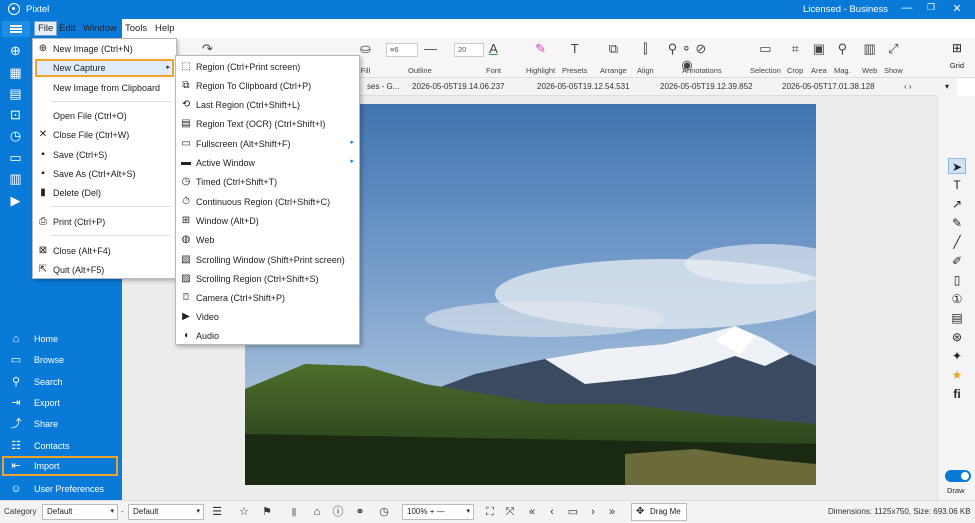 This screenshot has height=523, width=975. What do you see at coordinates (15, 135) in the screenshot?
I see `timer-icon: ◷` at bounding box center [15, 135].